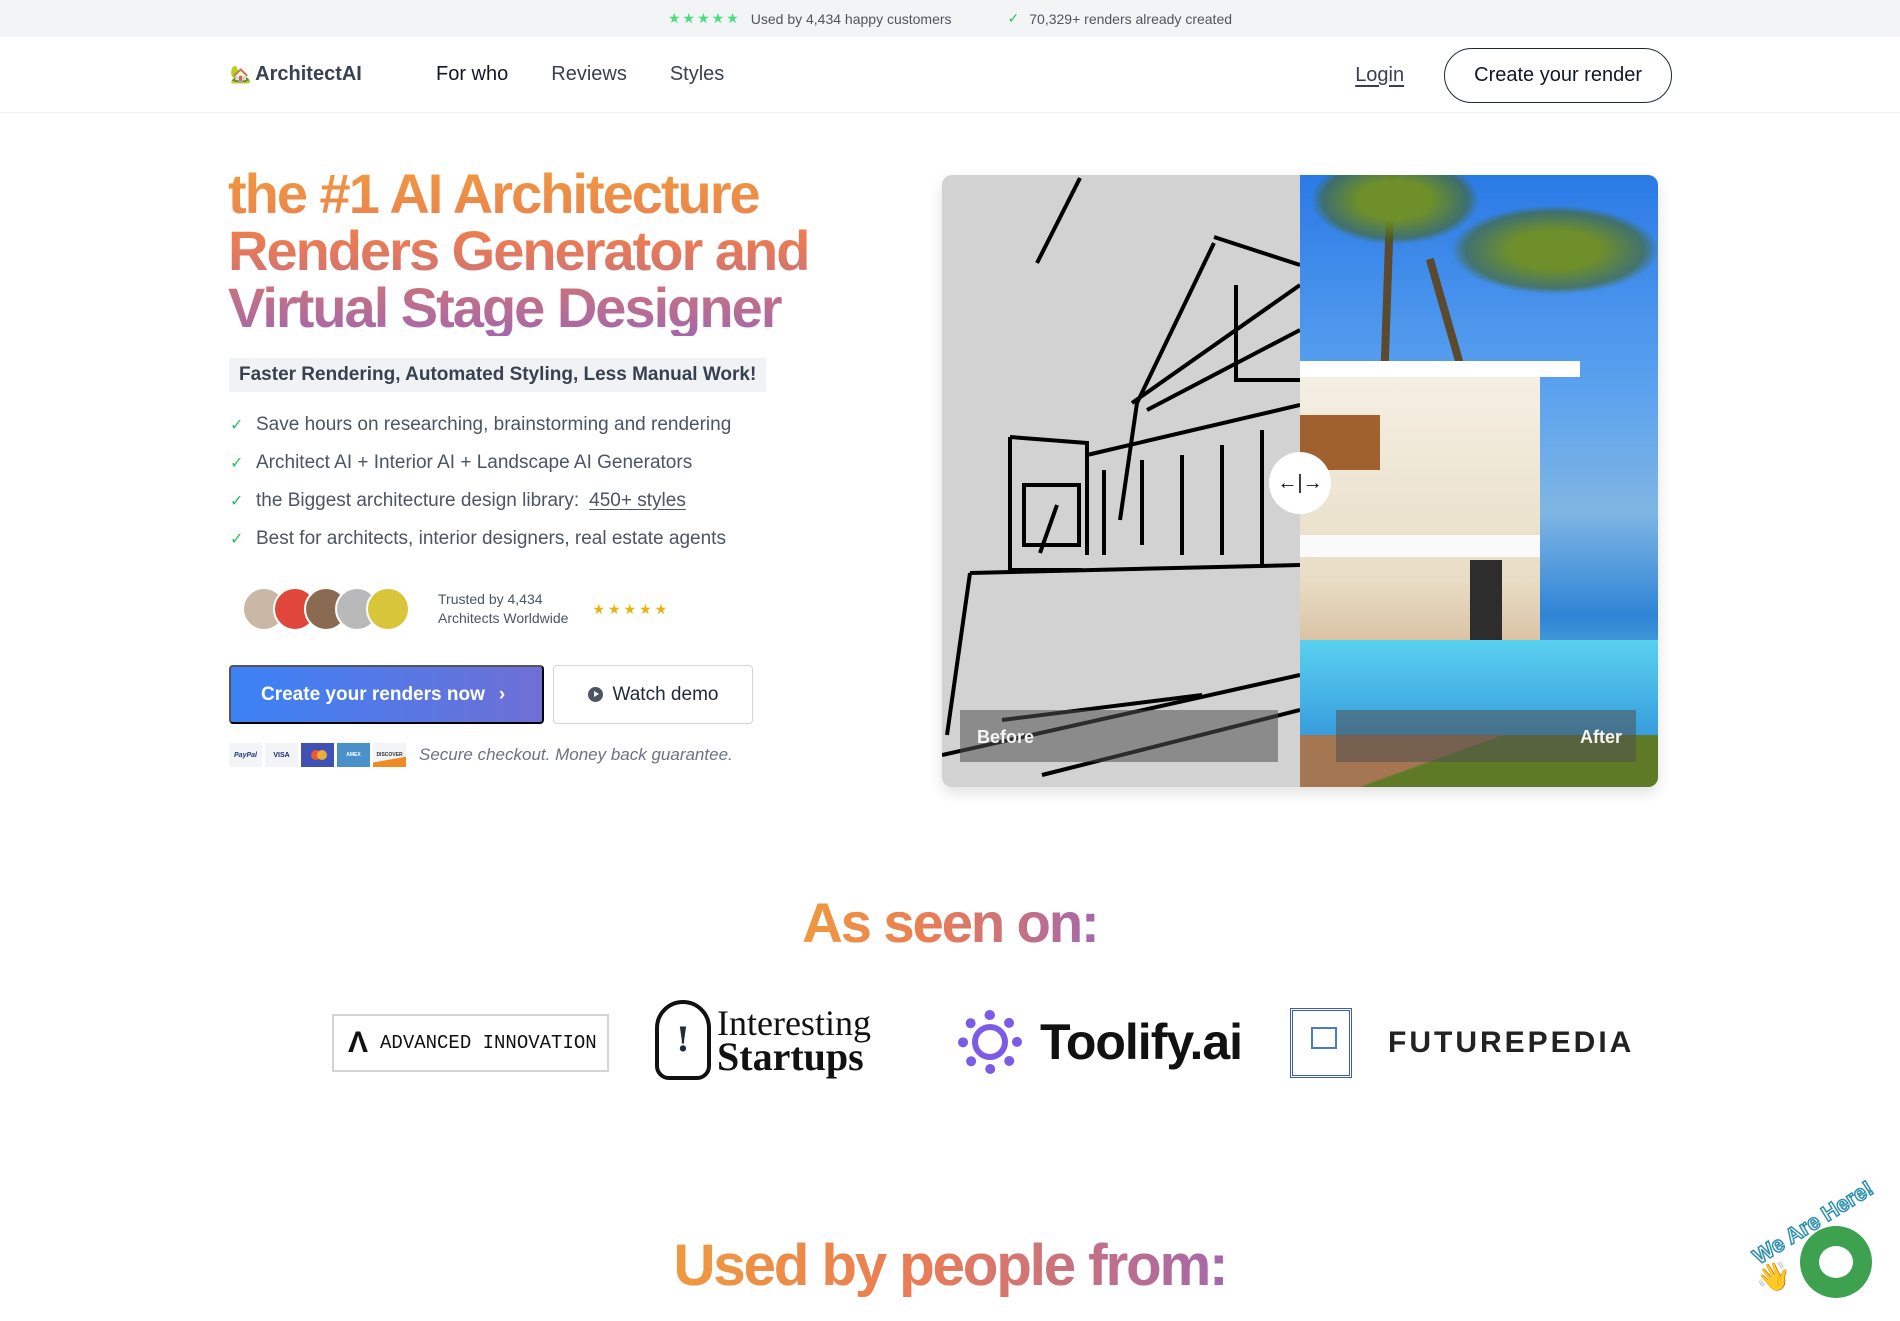 Image resolution: width=1900 pixels, height=1321 pixels. I want to click on secure-checkout-text: Secure checkout. Money back guarantee., so click(576, 754).